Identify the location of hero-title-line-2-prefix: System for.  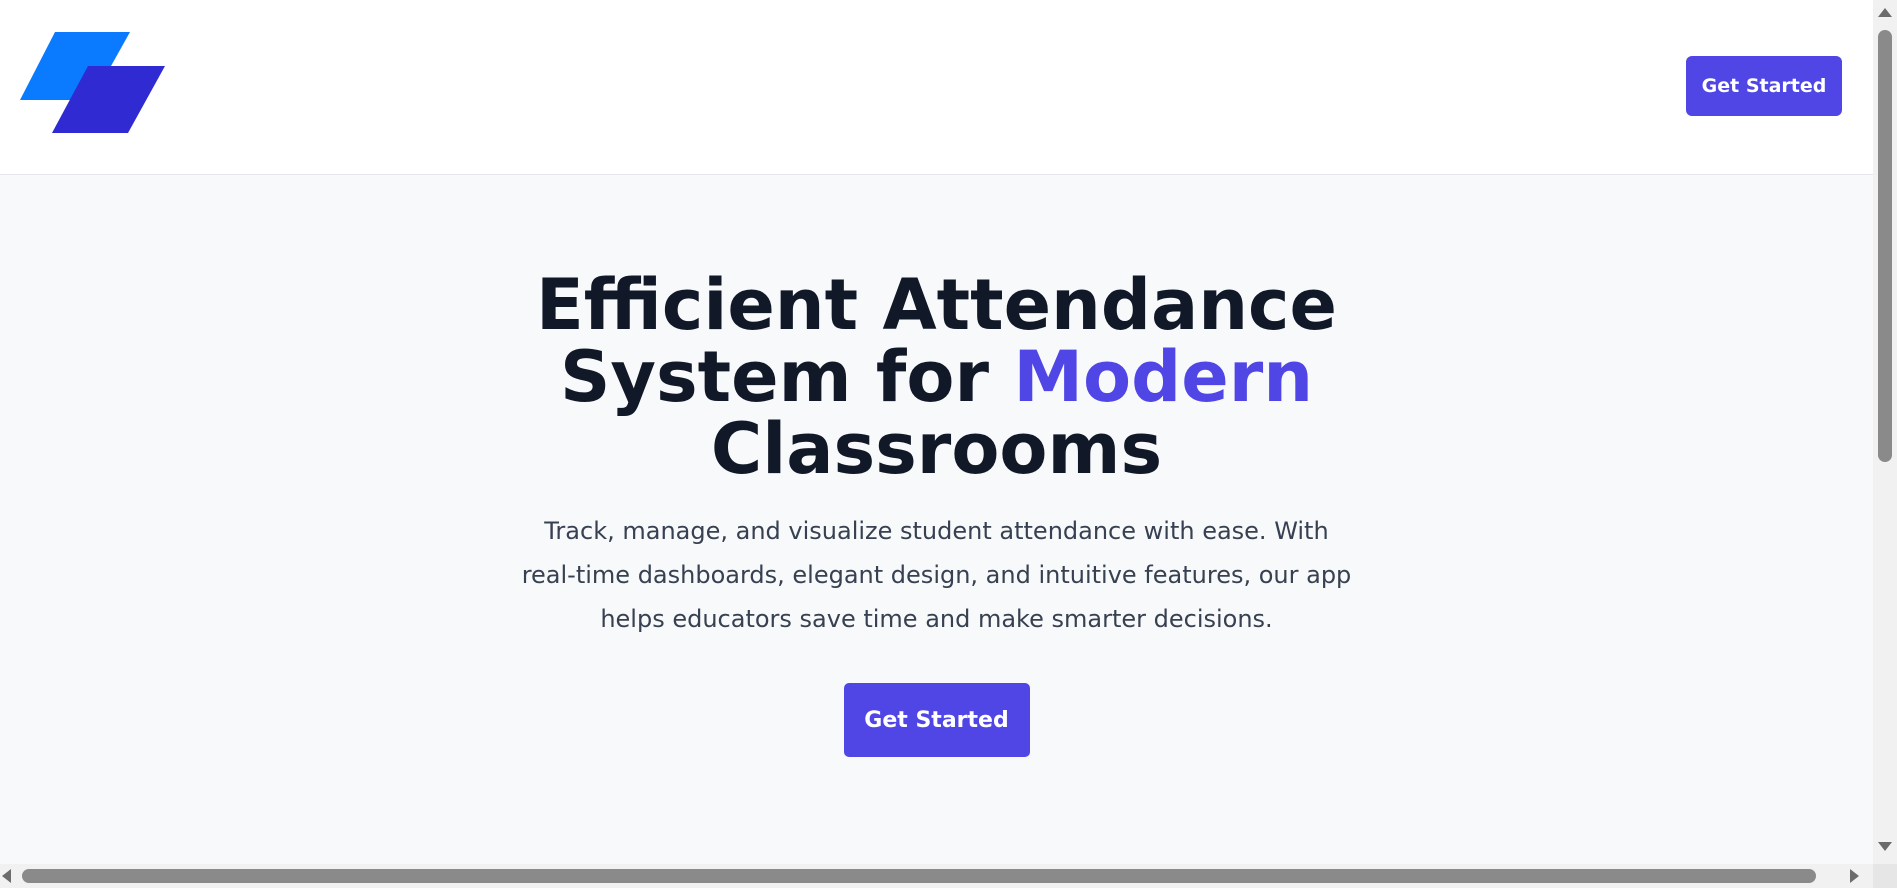
(786, 377).